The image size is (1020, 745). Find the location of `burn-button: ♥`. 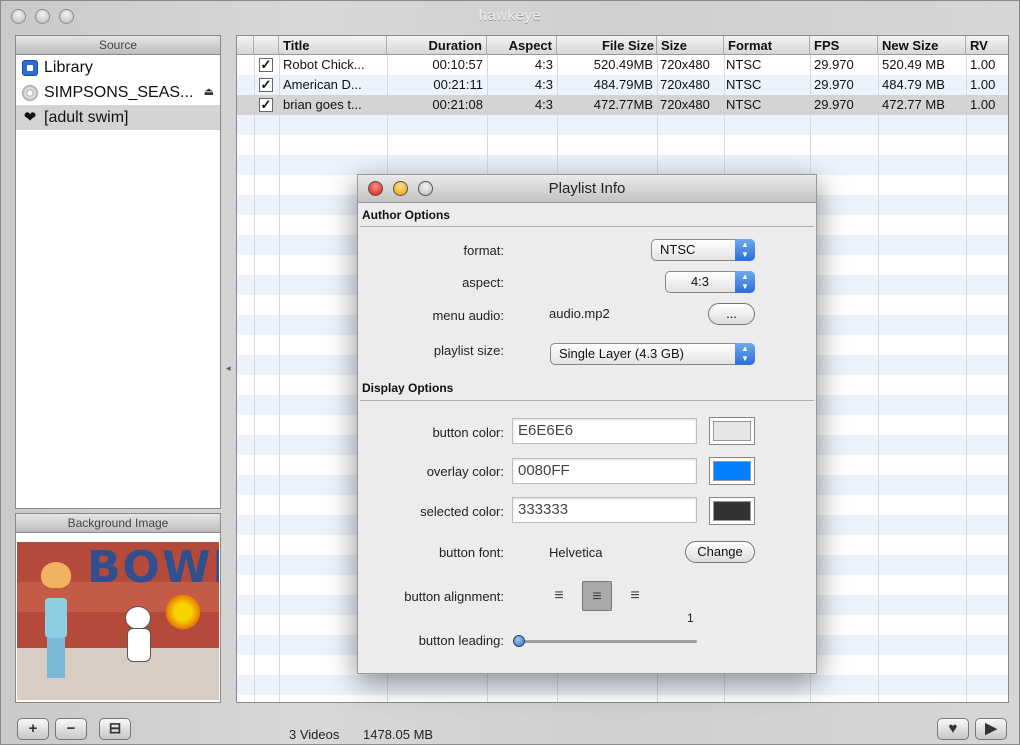

burn-button: ♥ is located at coordinates (953, 729).